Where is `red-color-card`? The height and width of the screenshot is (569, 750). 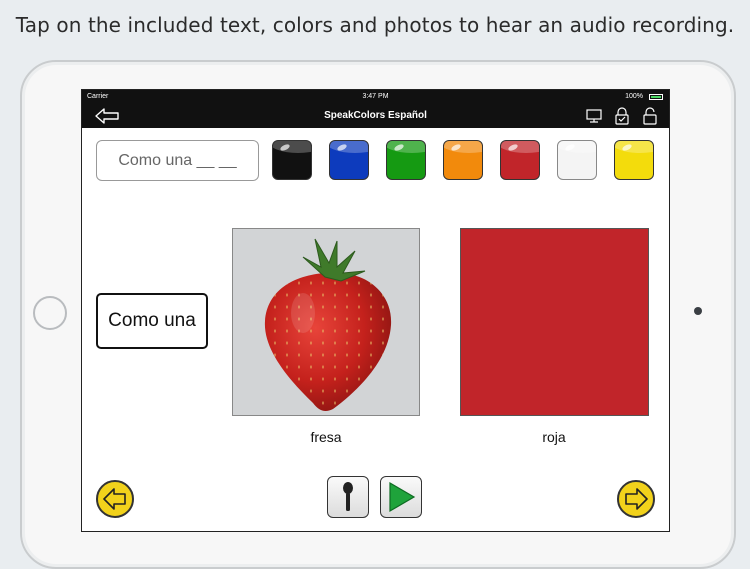
red-color-card is located at coordinates (554, 322).